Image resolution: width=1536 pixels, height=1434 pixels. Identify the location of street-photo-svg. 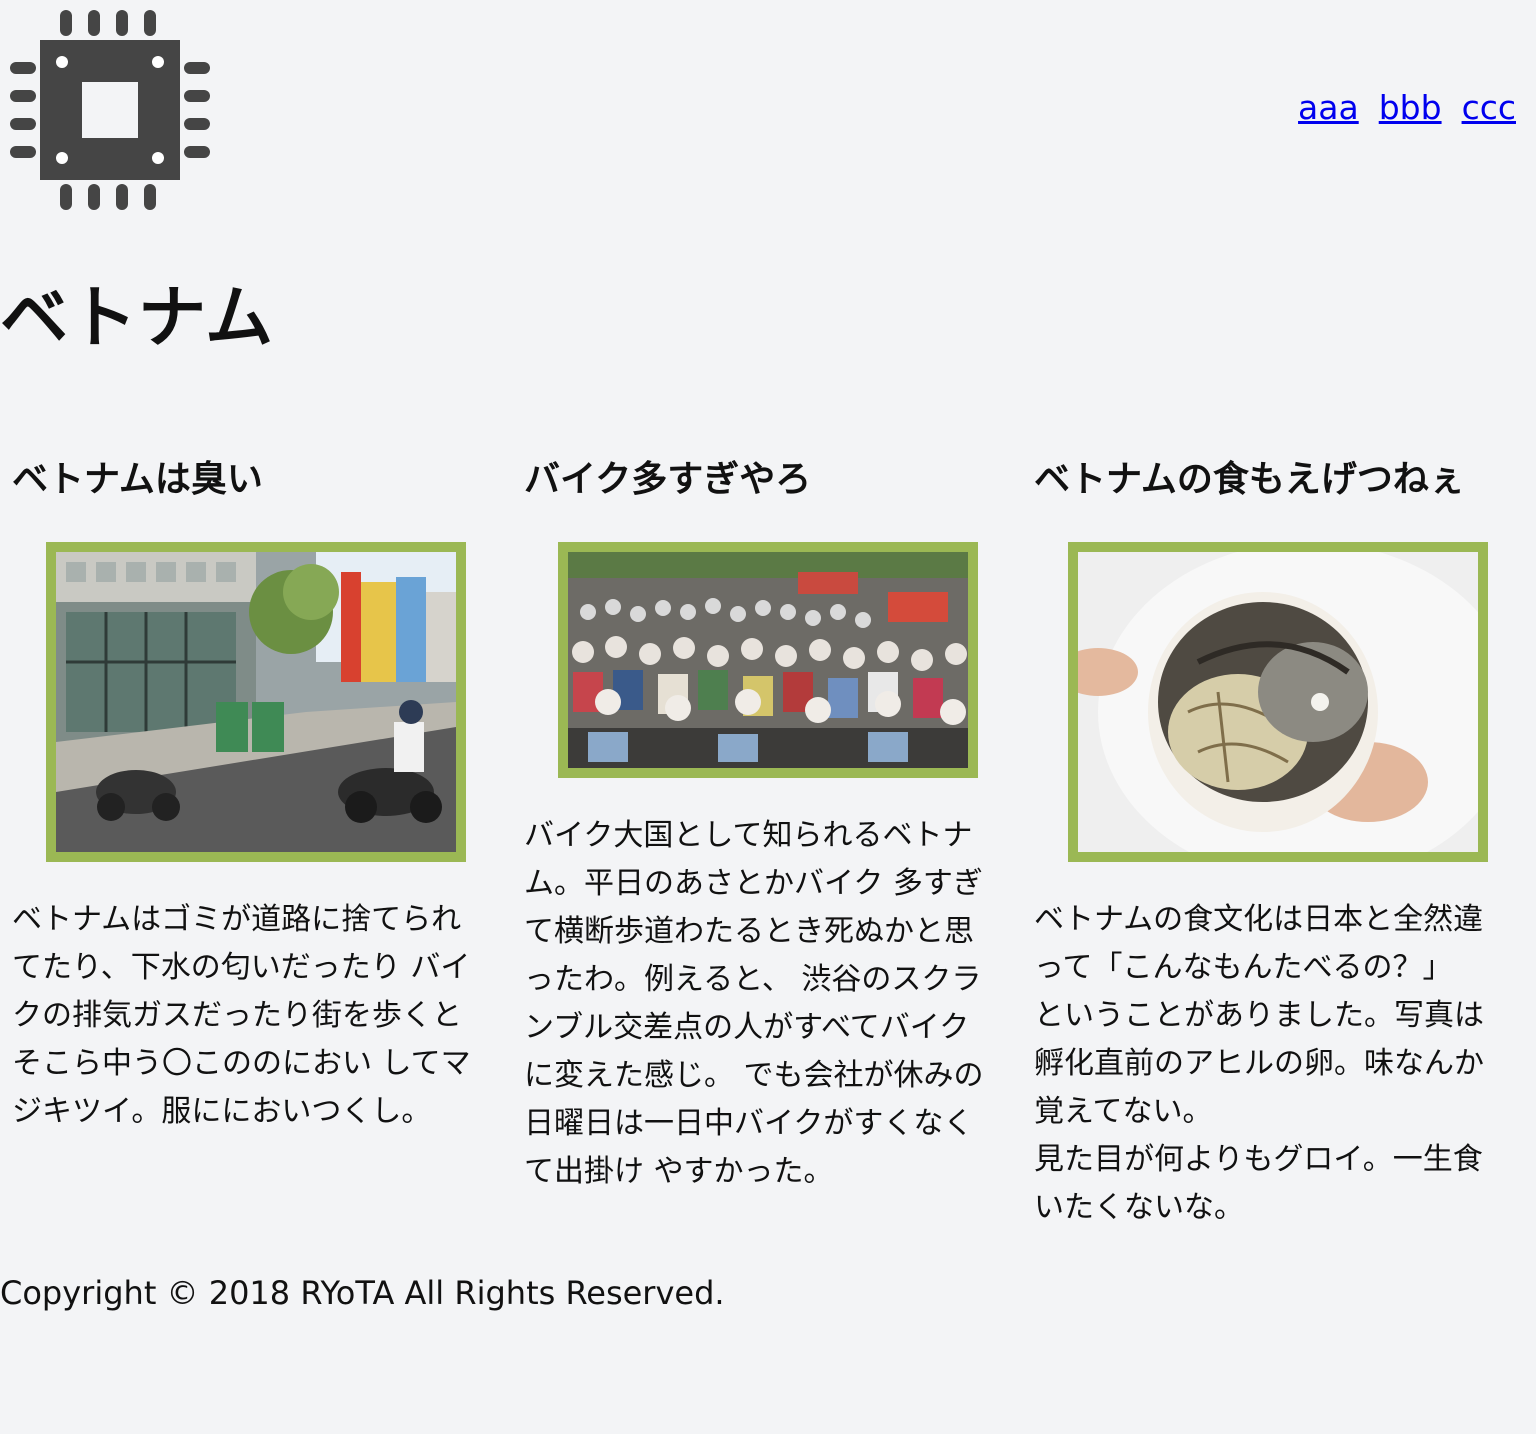
(256, 702).